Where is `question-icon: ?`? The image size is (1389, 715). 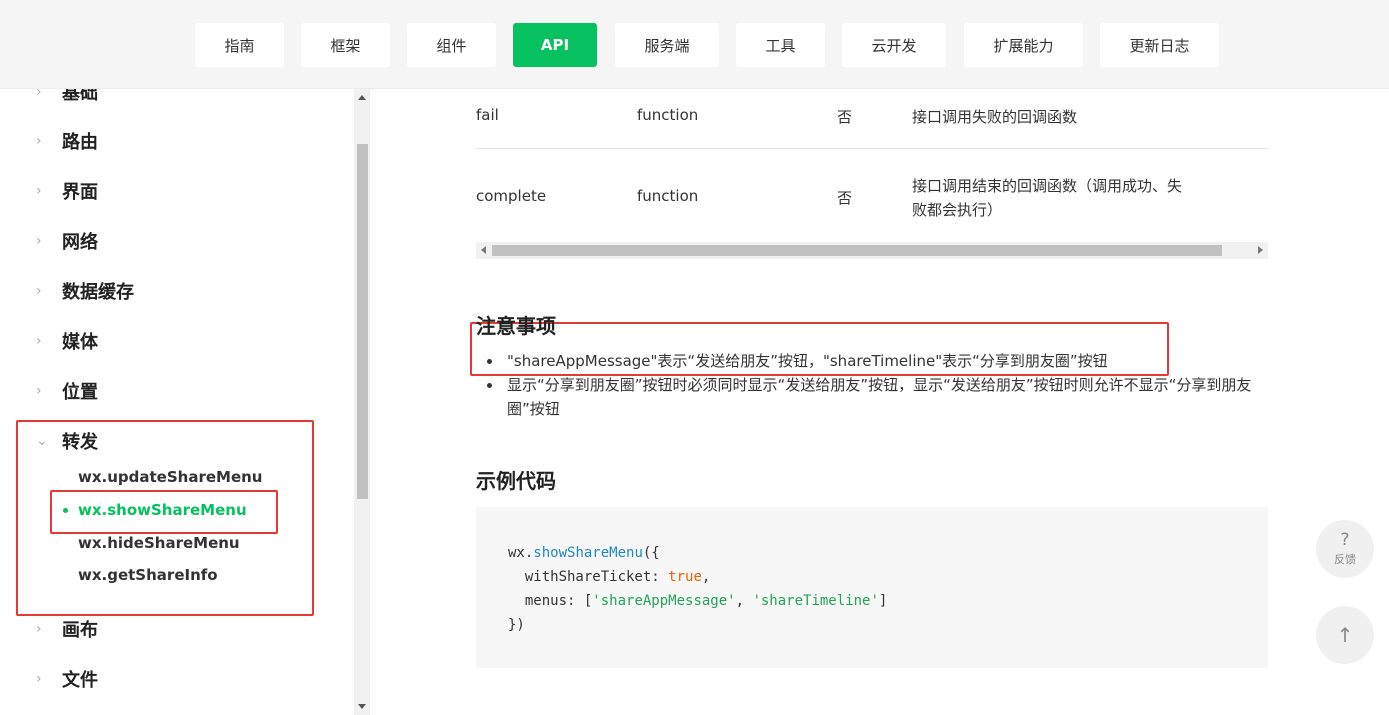 question-icon: ? is located at coordinates (1345, 540).